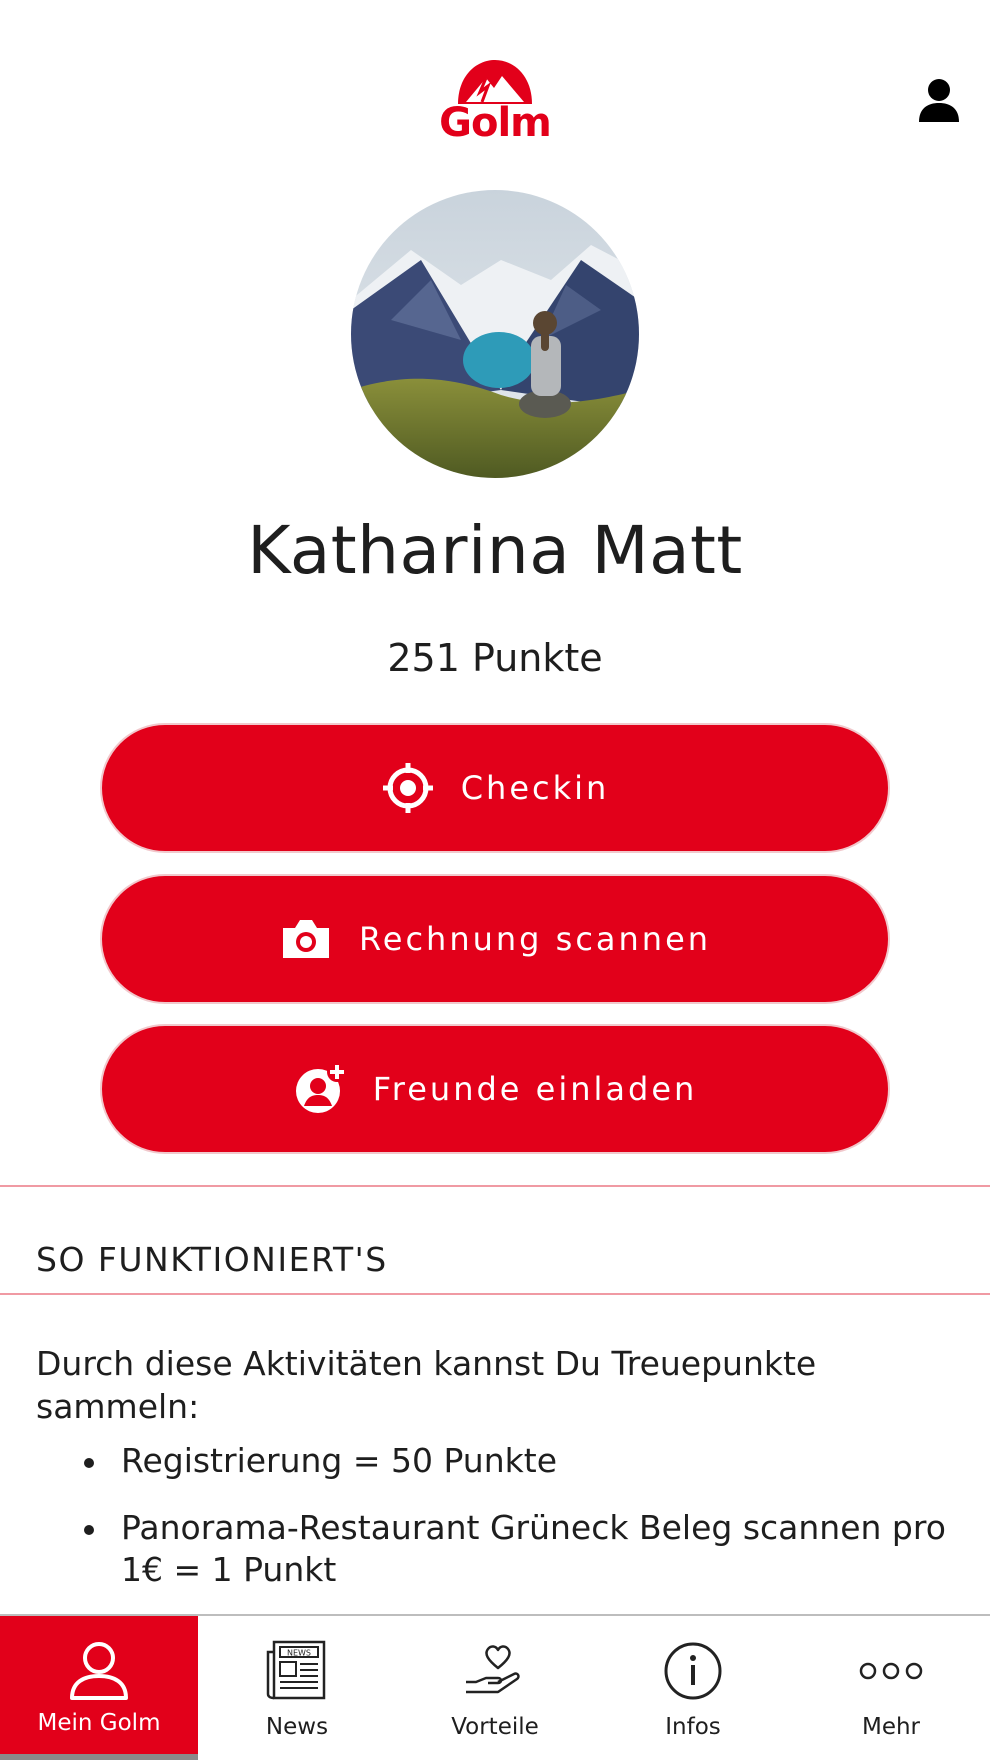 The width and height of the screenshot is (990, 1760). What do you see at coordinates (495, 1186) in the screenshot?
I see `section-divider-top` at bounding box center [495, 1186].